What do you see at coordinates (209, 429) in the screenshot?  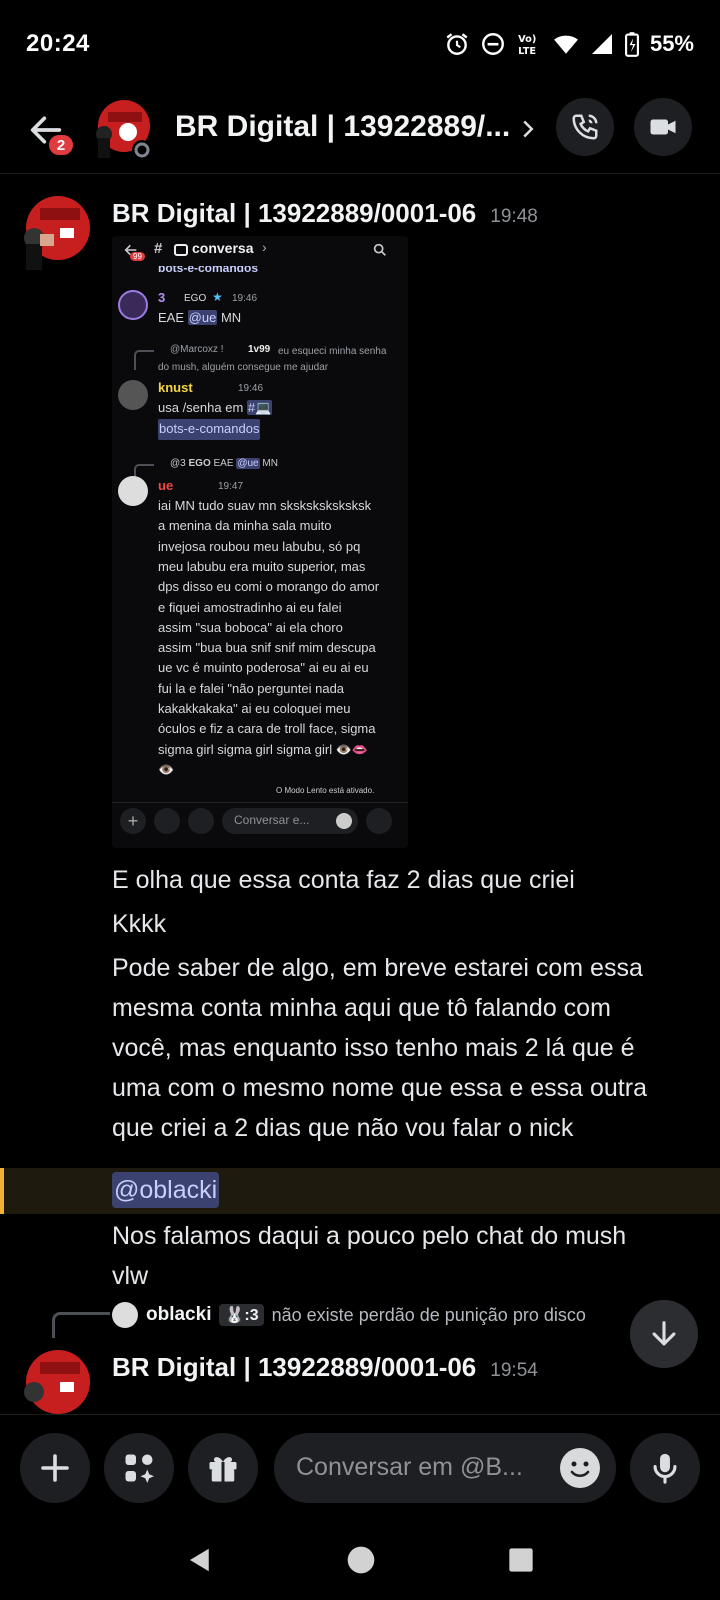 I see `embed-channel-link: bots-e-comandos` at bounding box center [209, 429].